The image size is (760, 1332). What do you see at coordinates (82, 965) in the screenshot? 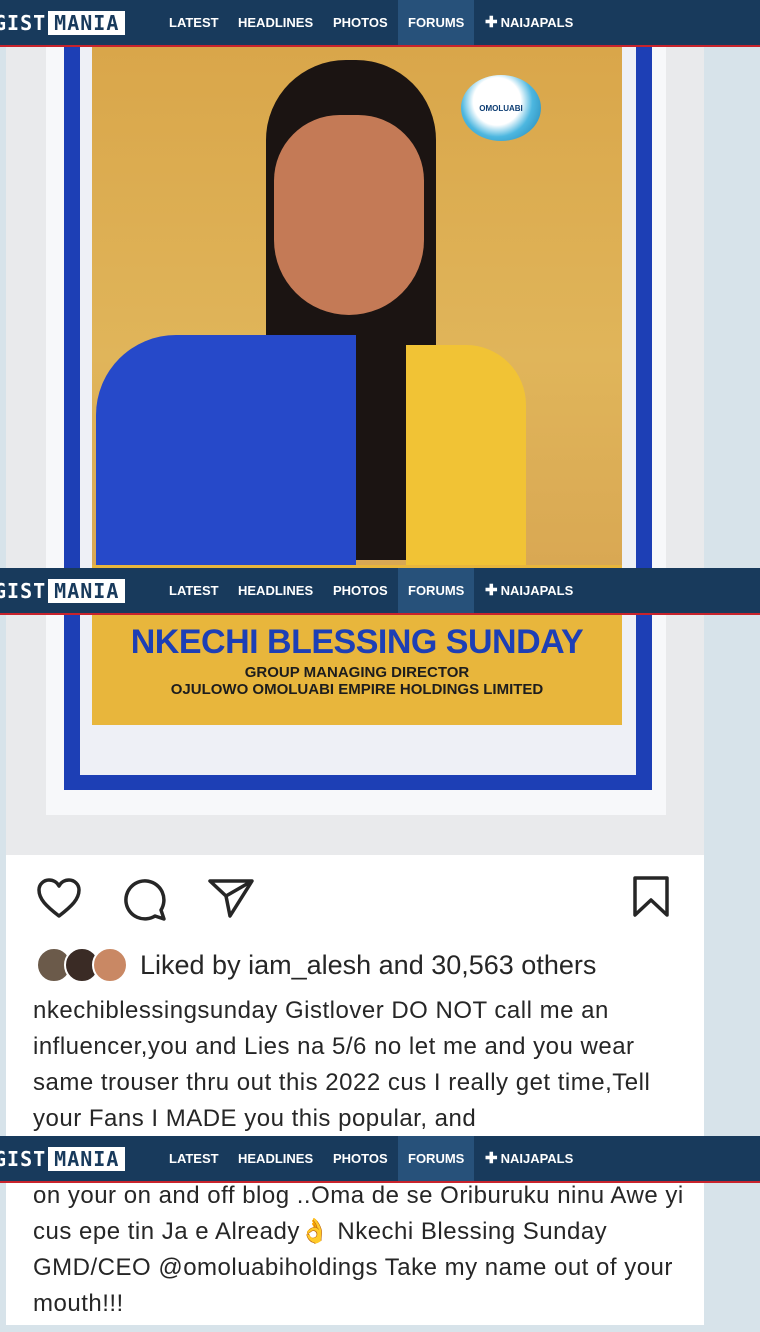
I see `liker-avatars` at bounding box center [82, 965].